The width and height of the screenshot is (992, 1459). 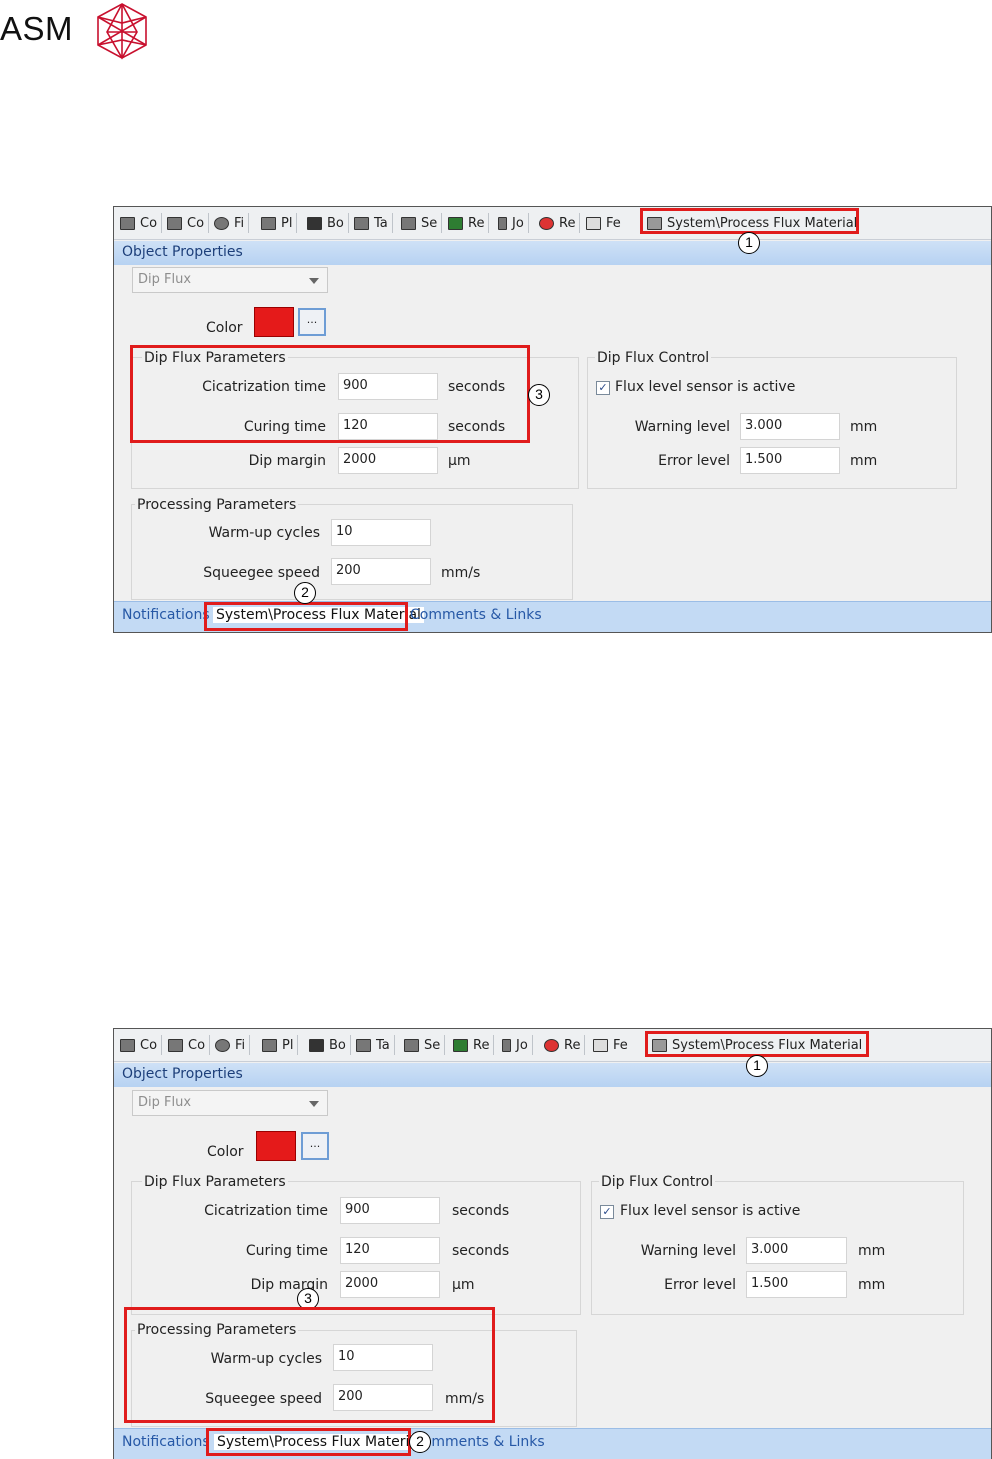 What do you see at coordinates (757, 1066) in the screenshot?
I see `callout-1: 1` at bounding box center [757, 1066].